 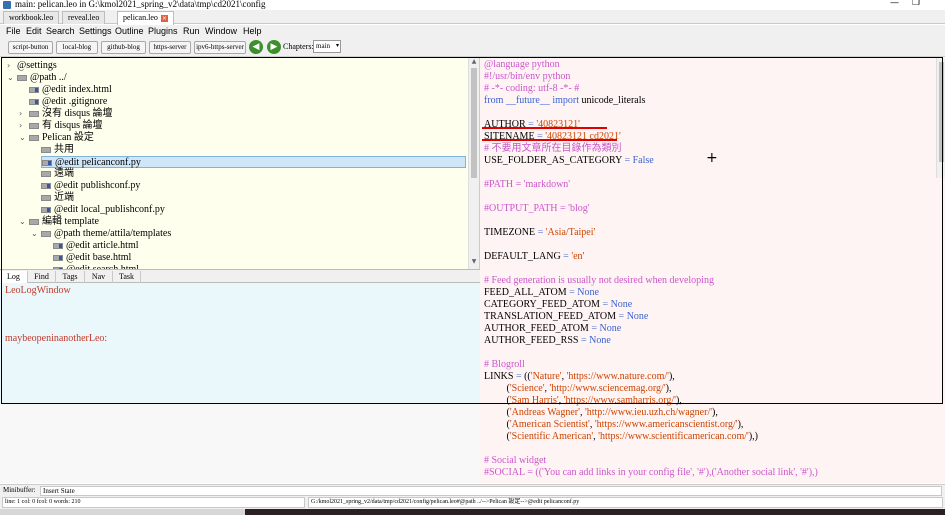 I want to click on code-line: USE_FOLDER_AS_CATEGORY = False, so click(x=569, y=161).